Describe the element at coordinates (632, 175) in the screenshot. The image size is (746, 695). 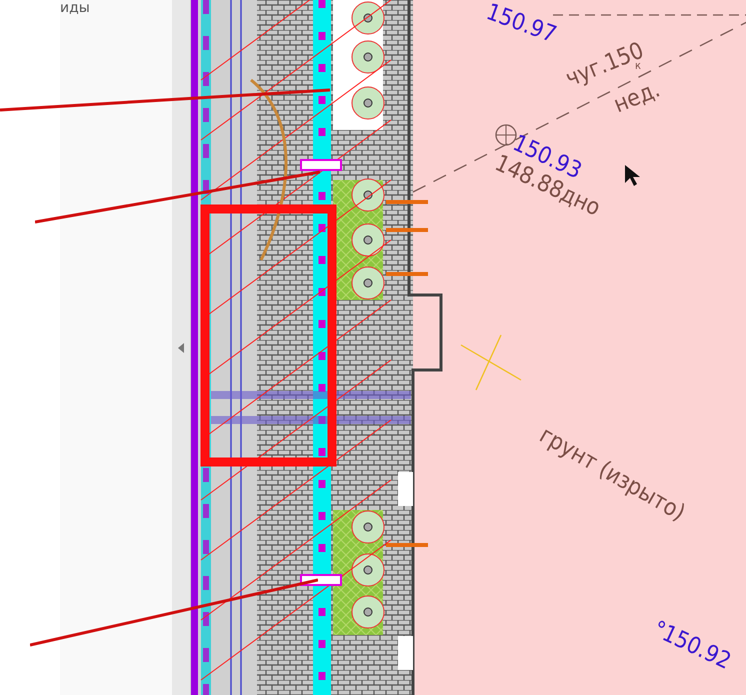
I see `cursor-icon` at that location.